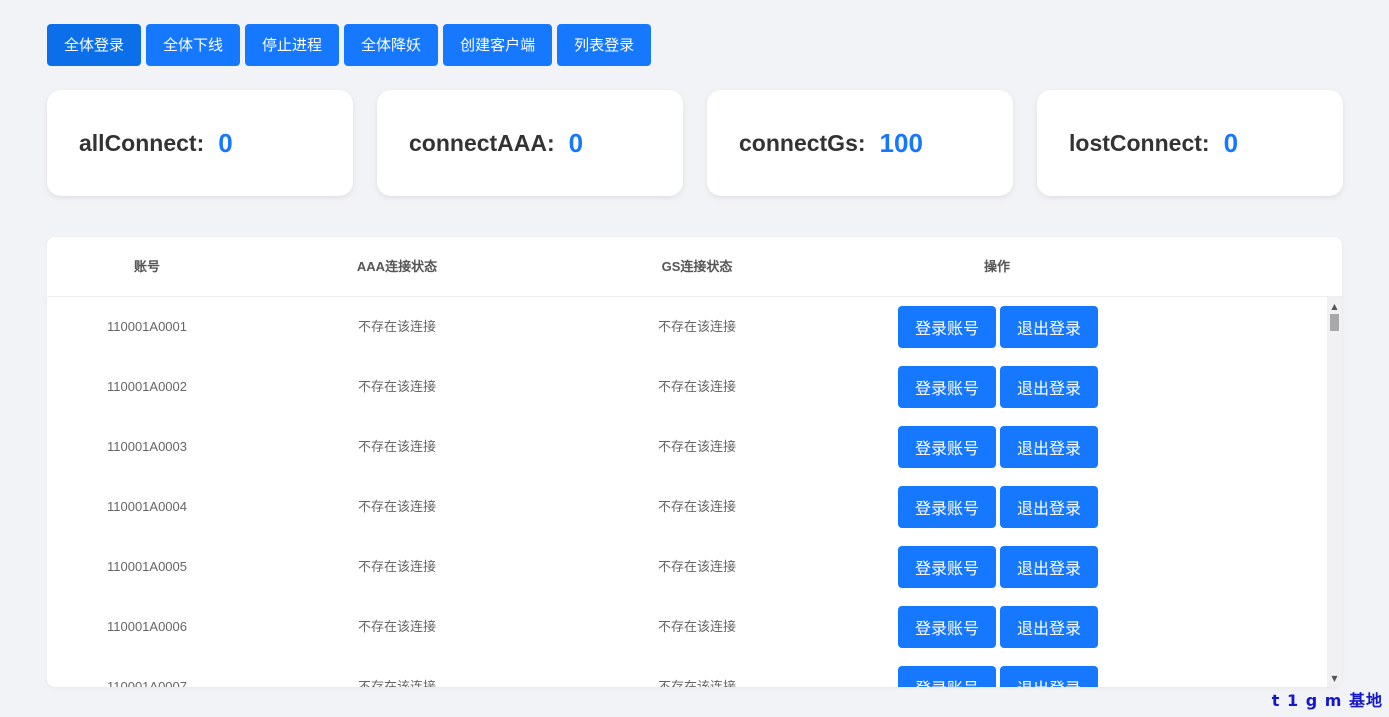  I want to click on stop-process-button: 停止进程, so click(292, 45).